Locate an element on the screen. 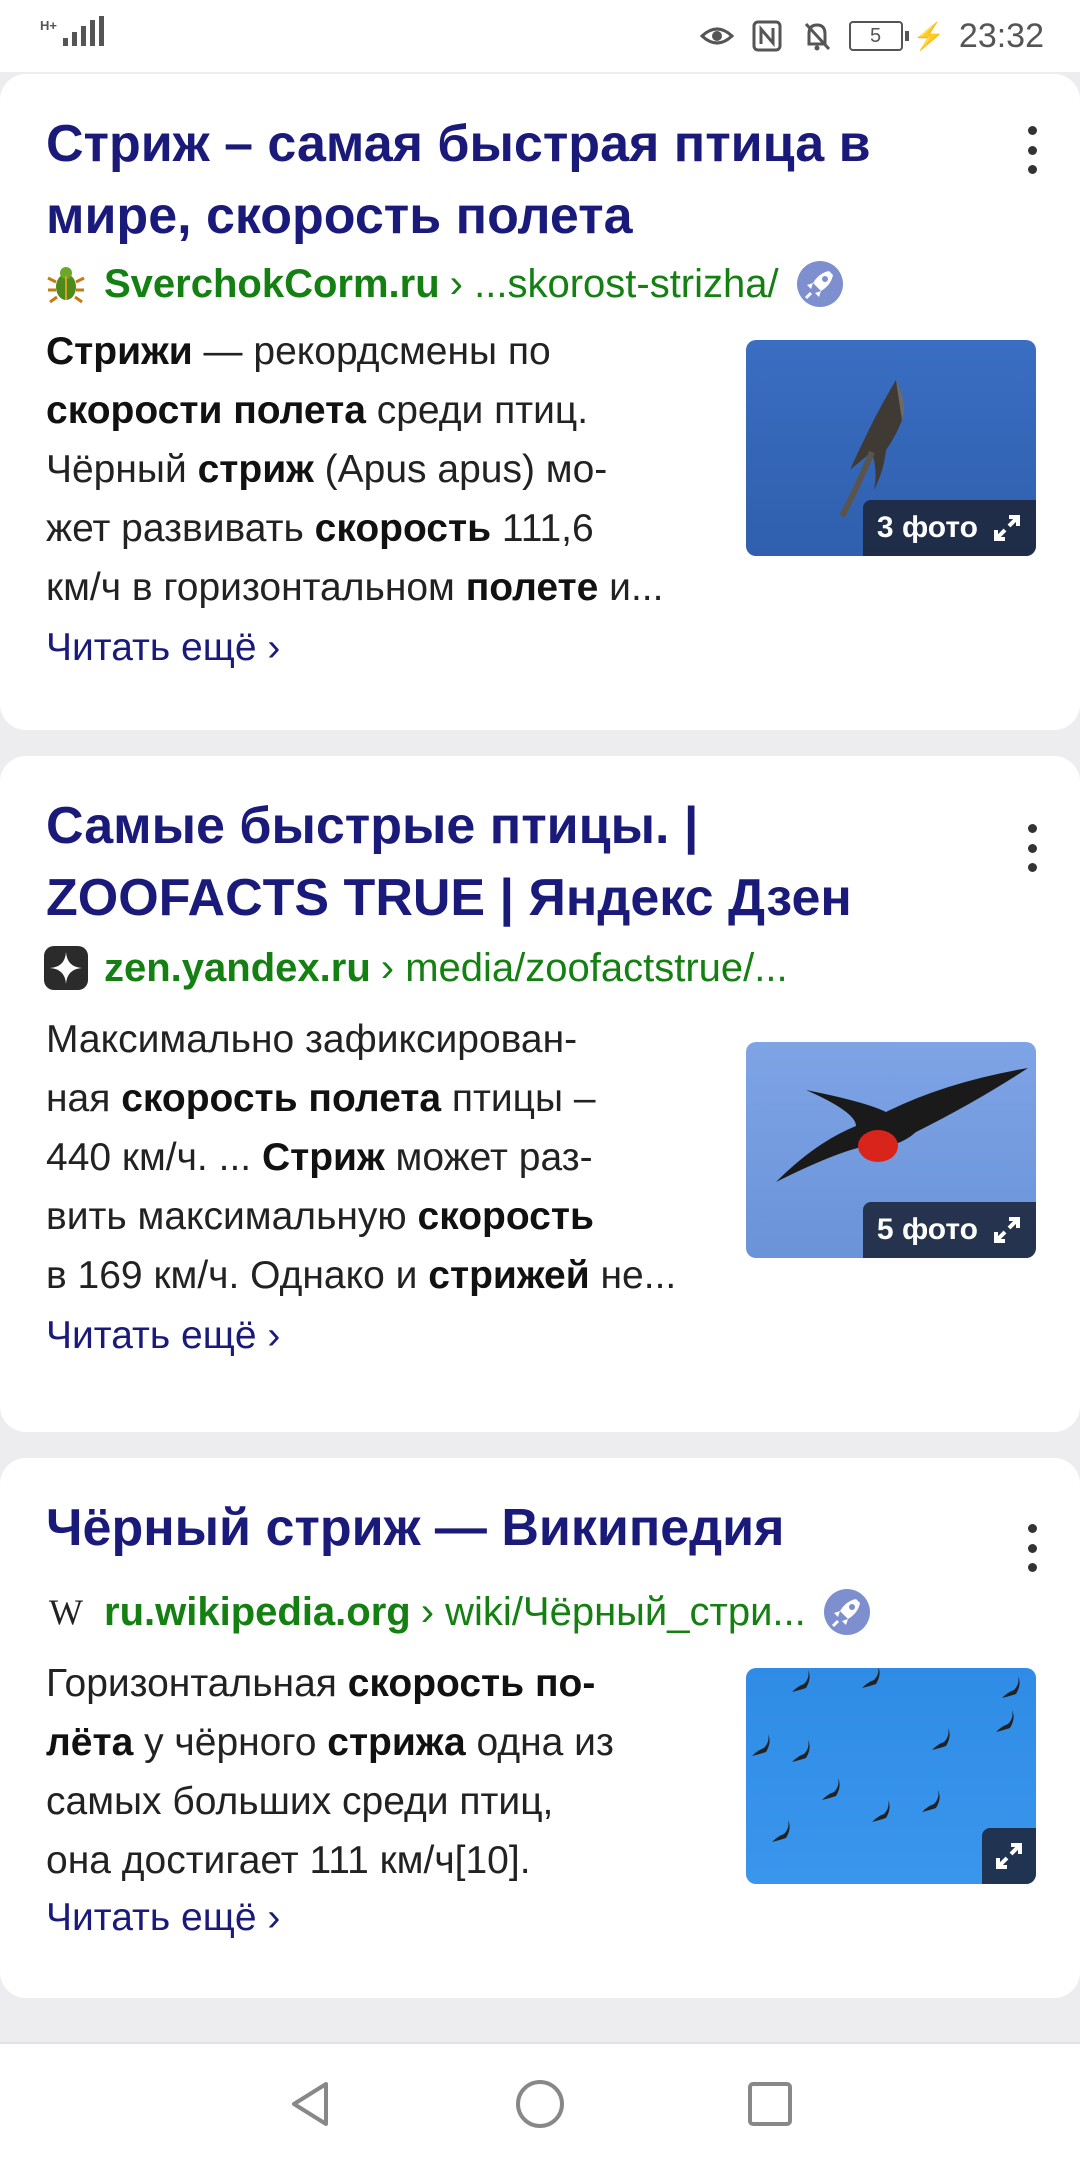 The image size is (1080, 2160). snippet-line: вить максимальную скорость is located at coordinates (396, 1216).